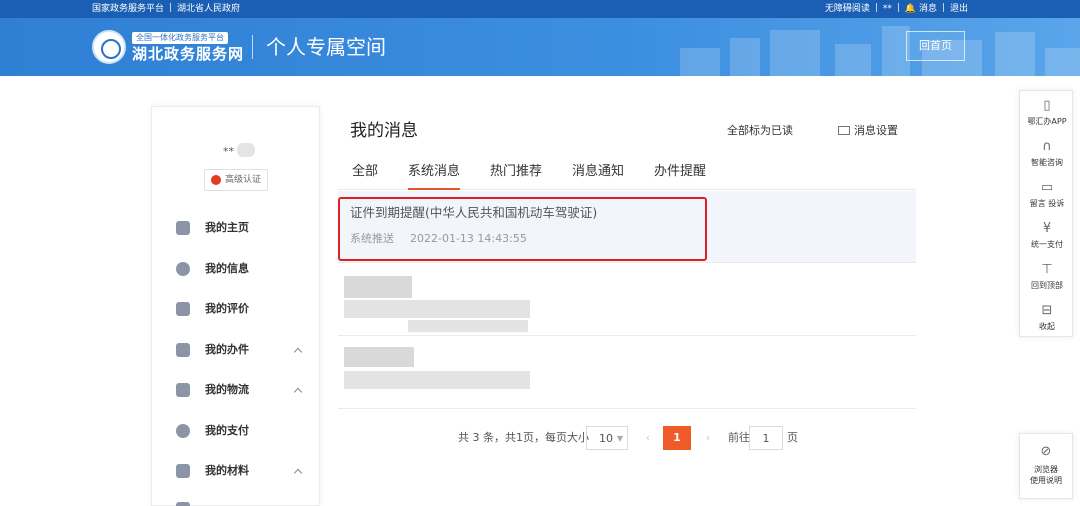 The image size is (1080, 506). What do you see at coordinates (241, 350) in the screenshot?
I see `sidebar-item-cases: 我的办件` at bounding box center [241, 350].